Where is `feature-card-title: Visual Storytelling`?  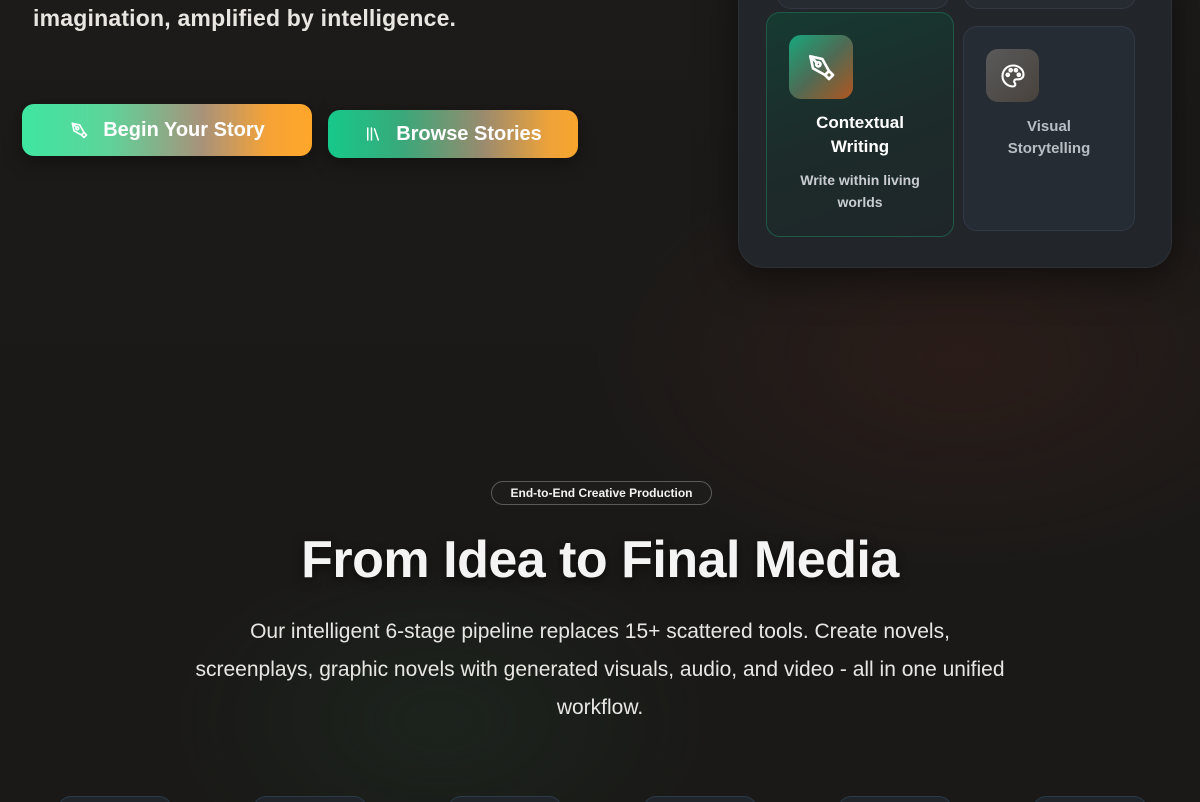
feature-card-title: Visual Storytelling is located at coordinates (1049, 137).